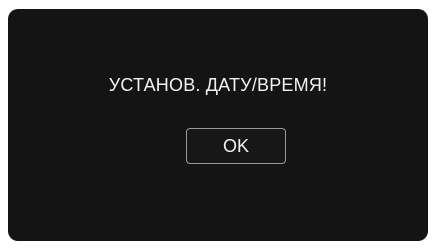 This screenshot has width=436, height=250. What do you see at coordinates (218, 85) in the screenshot?
I see `set-date-time-message: УСТАНОВ. ДАТУ/ВРЕМЯ!` at bounding box center [218, 85].